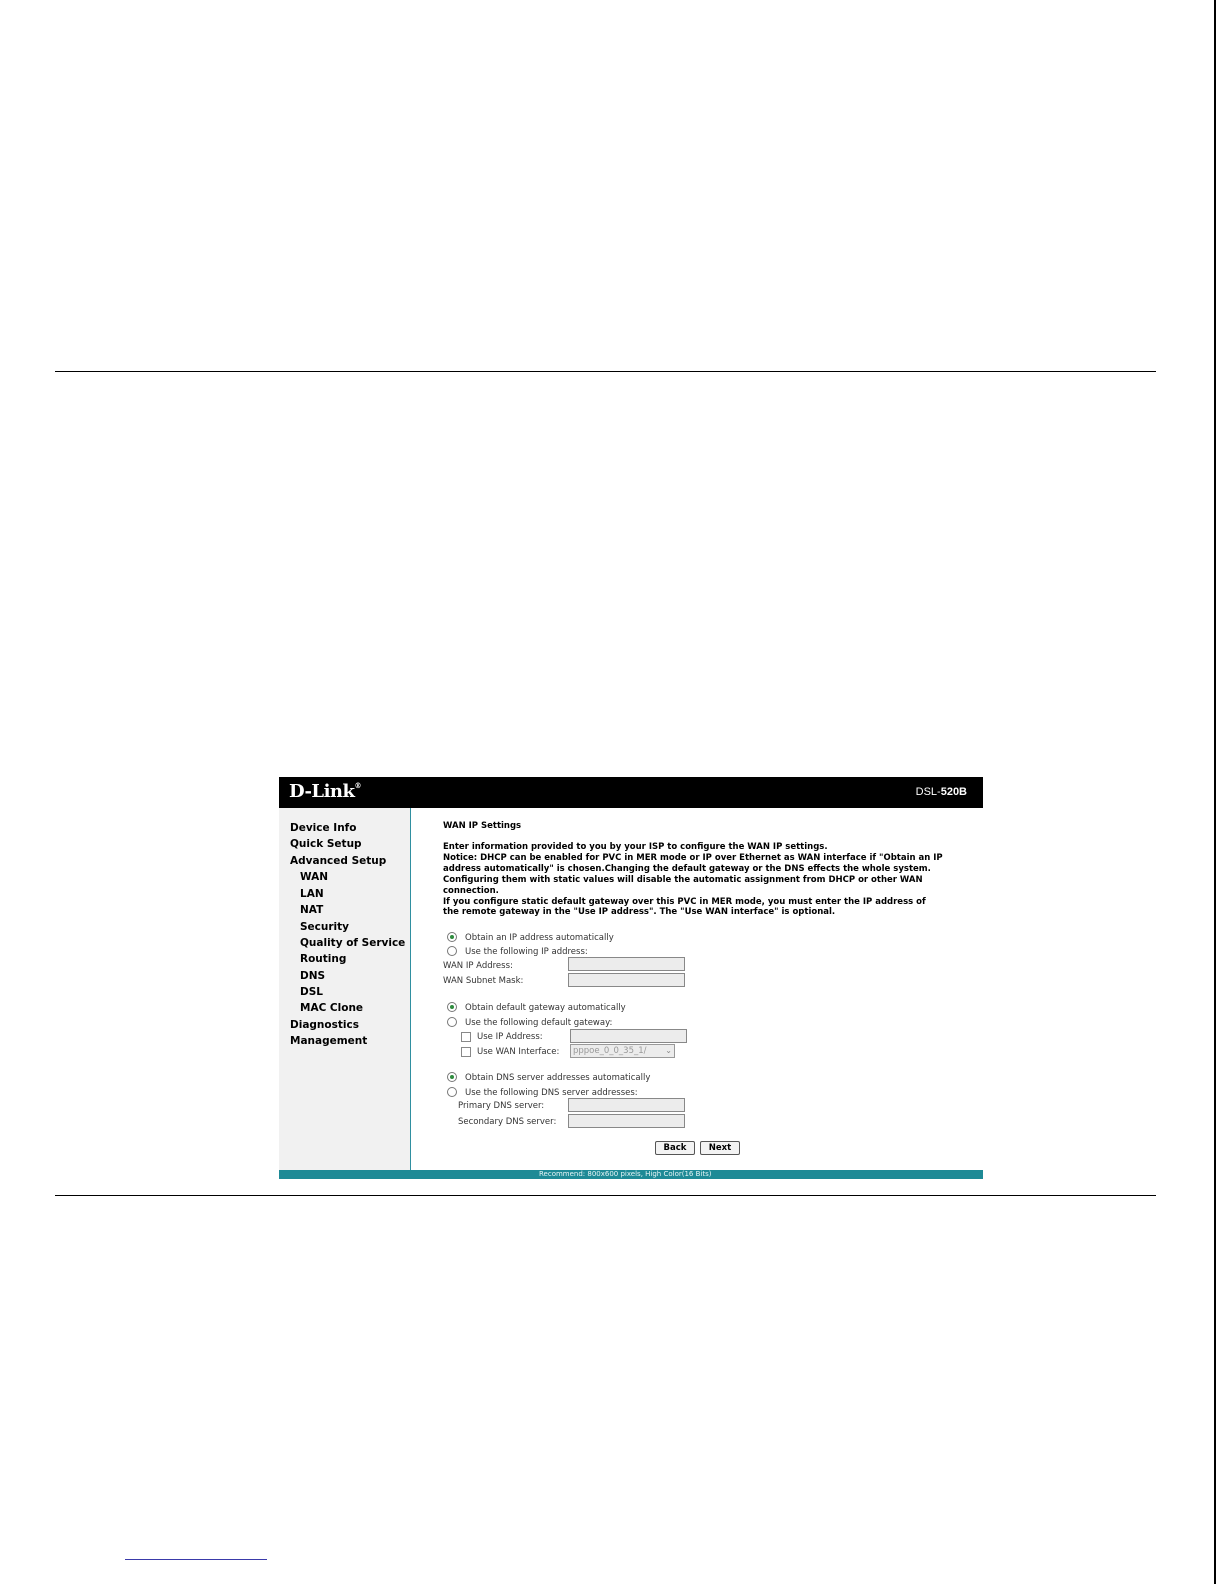  Describe the element at coordinates (452, 1022) in the screenshot. I see `gateway-manual-radio` at that location.